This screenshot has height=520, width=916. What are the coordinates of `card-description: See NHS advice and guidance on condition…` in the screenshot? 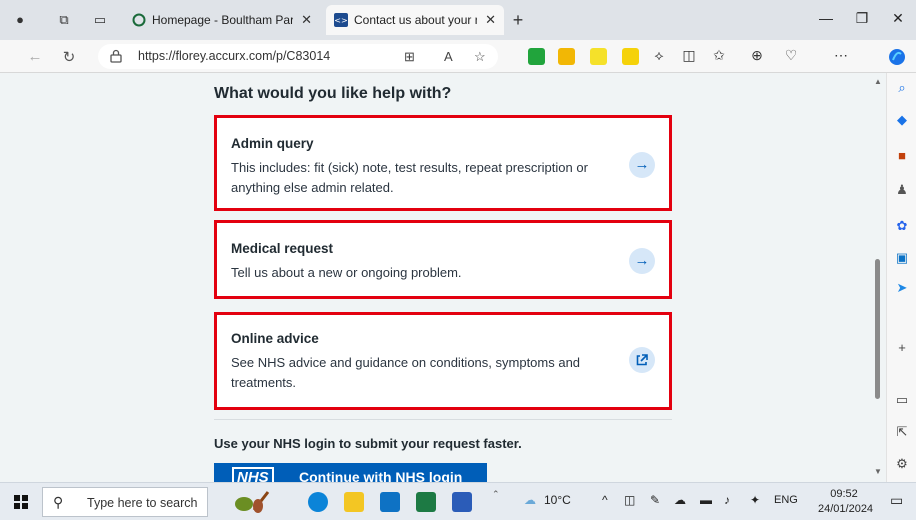 It's located at (406, 372).